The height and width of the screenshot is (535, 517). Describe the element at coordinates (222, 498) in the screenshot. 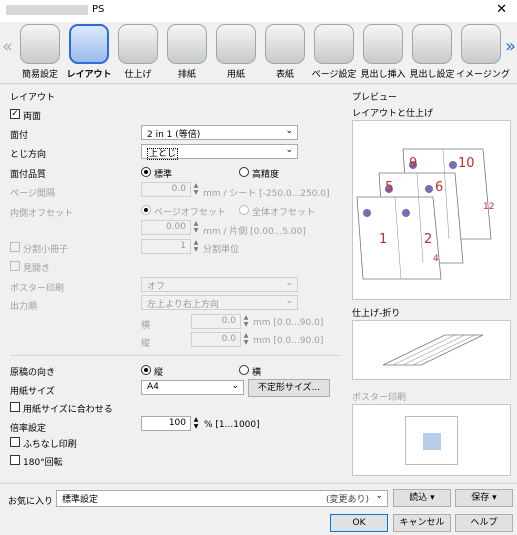

I see `favorites-select: 標準設定 (変更あり) ⌄` at that location.